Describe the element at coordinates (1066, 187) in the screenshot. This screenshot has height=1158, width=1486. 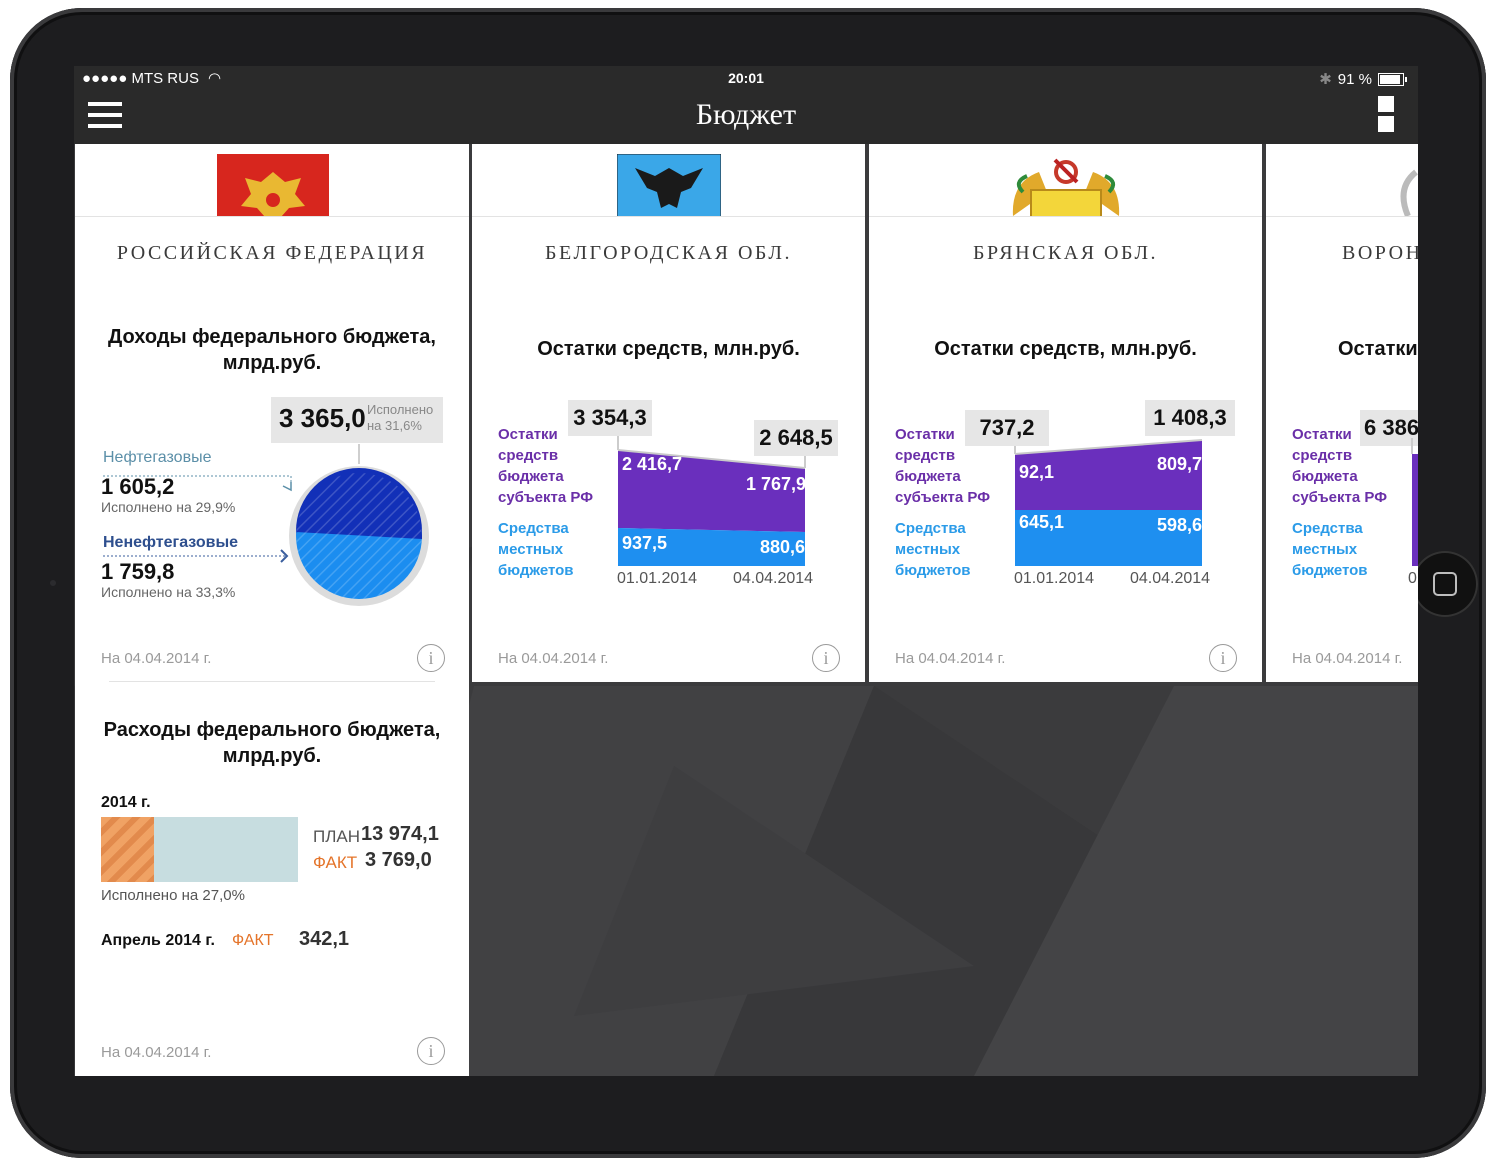
I see `bryansk-emblem-icon` at that location.